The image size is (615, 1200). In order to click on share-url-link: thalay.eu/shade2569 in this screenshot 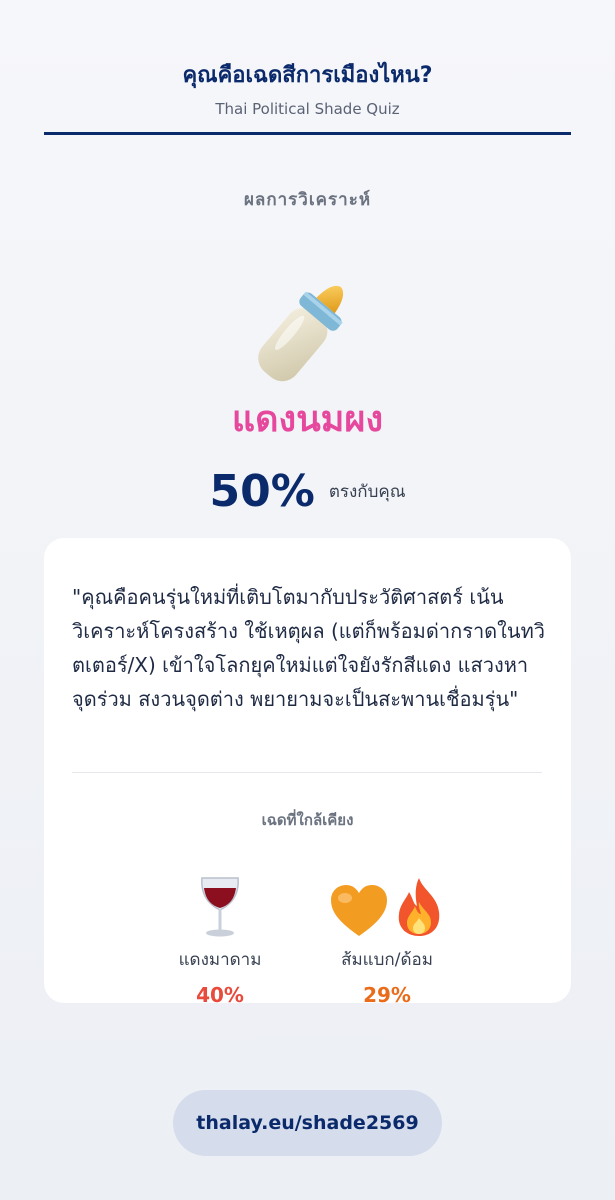, I will do `click(307, 1123)`.